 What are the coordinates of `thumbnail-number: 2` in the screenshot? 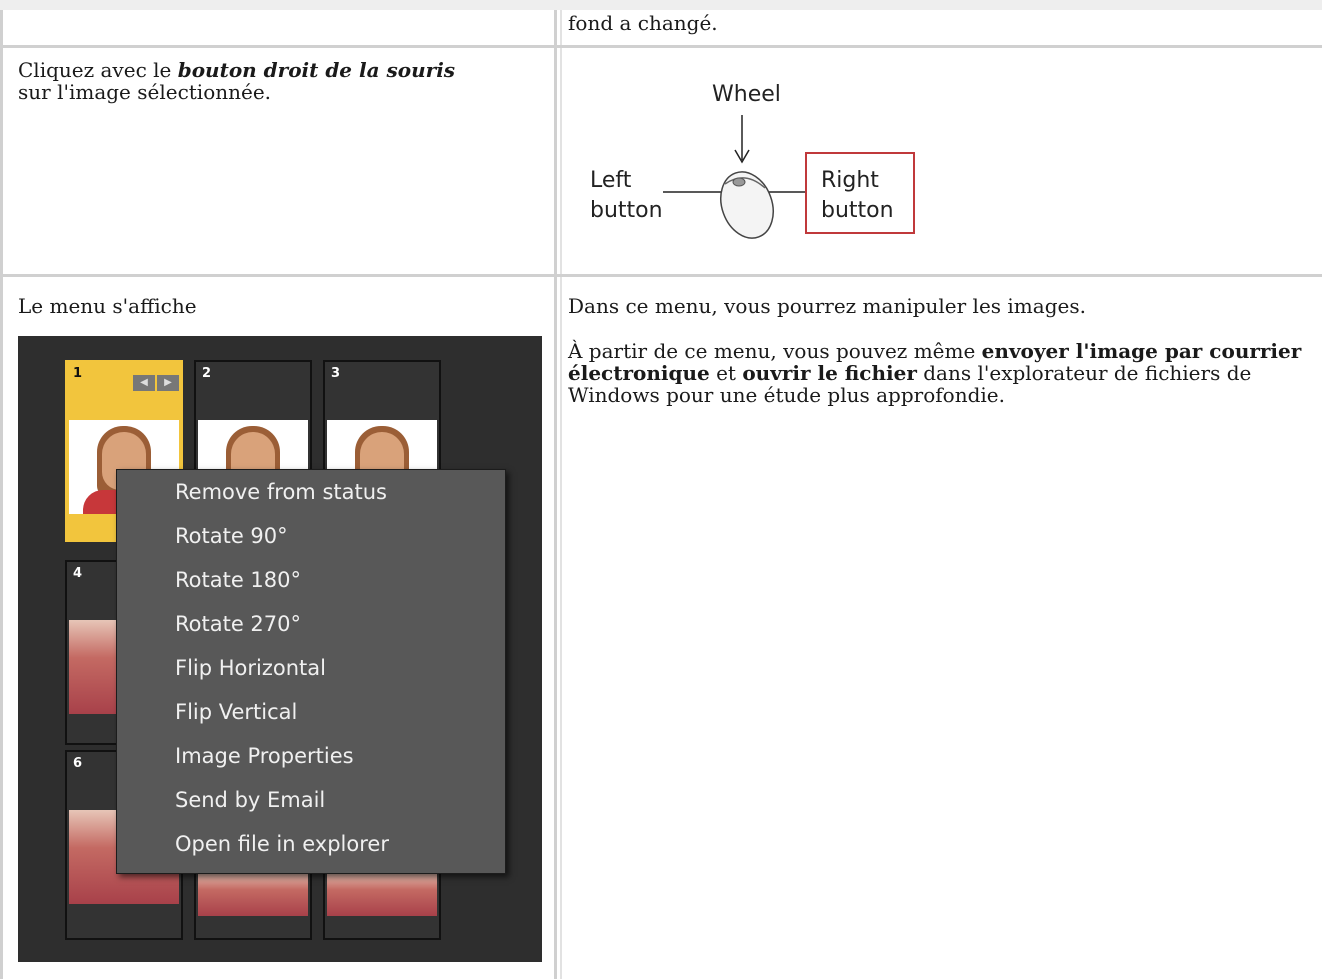 It's located at (207, 373).